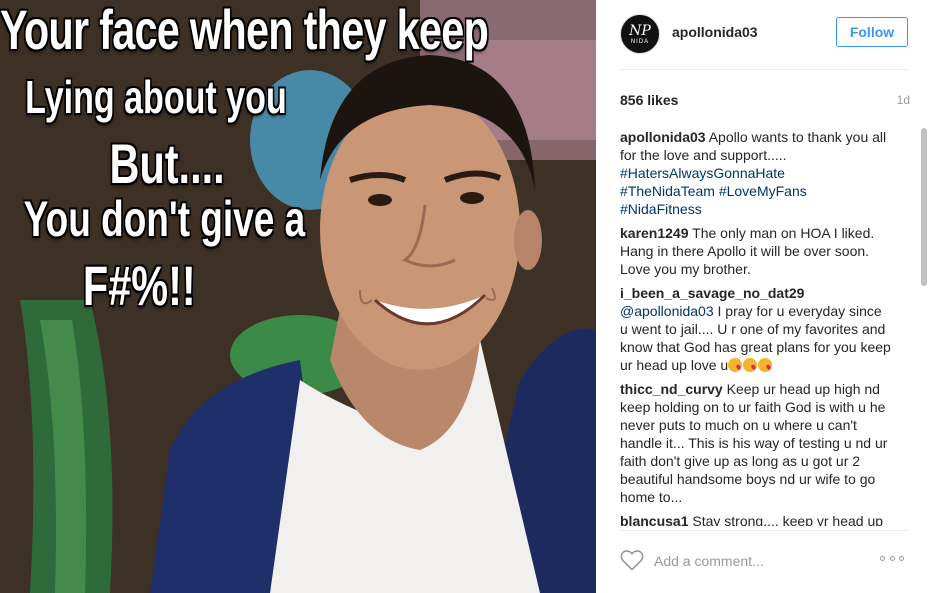 The image size is (930, 593). Describe the element at coordinates (667, 311) in the screenshot. I see `mention-link: @apollonida03` at that location.